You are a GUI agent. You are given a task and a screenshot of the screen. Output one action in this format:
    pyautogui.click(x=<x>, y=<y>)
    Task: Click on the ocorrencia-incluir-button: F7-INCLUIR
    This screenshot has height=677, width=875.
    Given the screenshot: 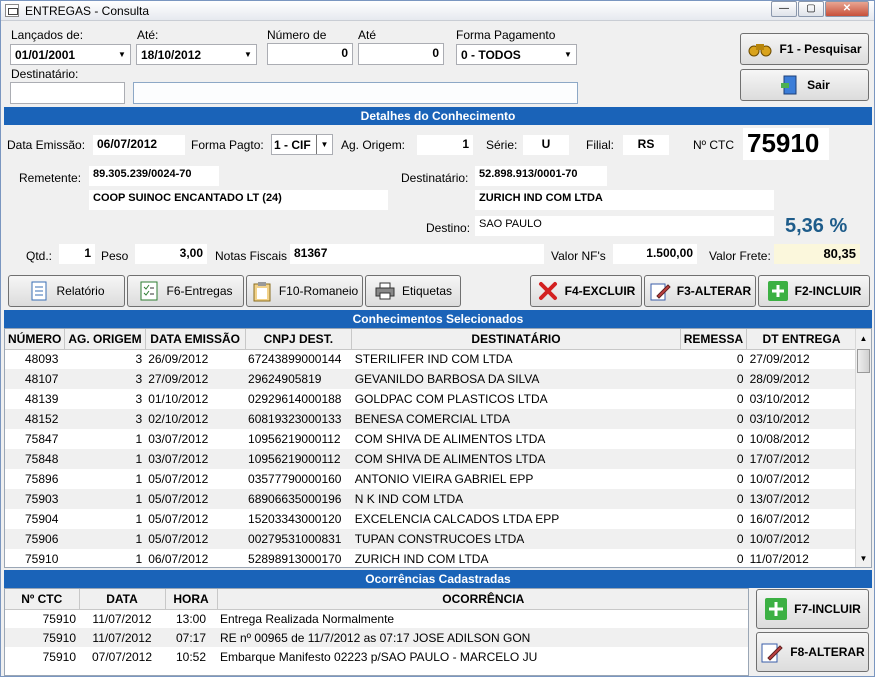 What is the action you would take?
    pyautogui.click(x=812, y=609)
    